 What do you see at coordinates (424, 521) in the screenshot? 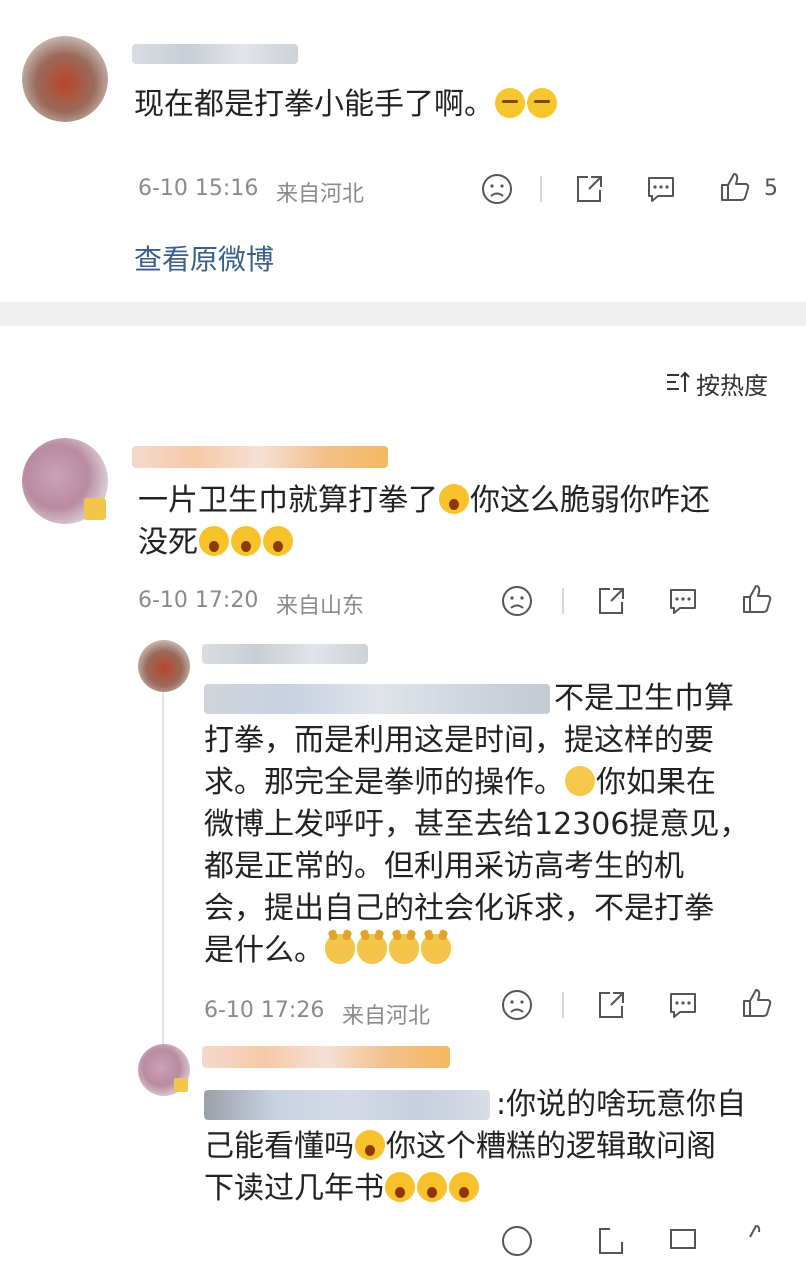
I see `comment-text: 一片卫生巾就算打拳了 你这么脆弱你咋还 没死` at bounding box center [424, 521].